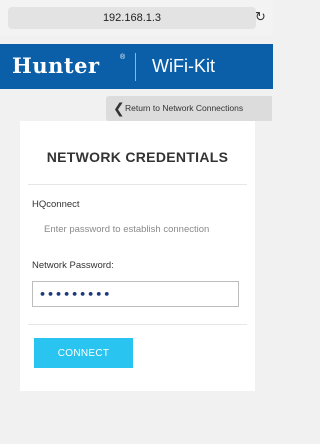  I want to click on browser-address-bar: 192.168.1.3 ↻, so click(136, 18).